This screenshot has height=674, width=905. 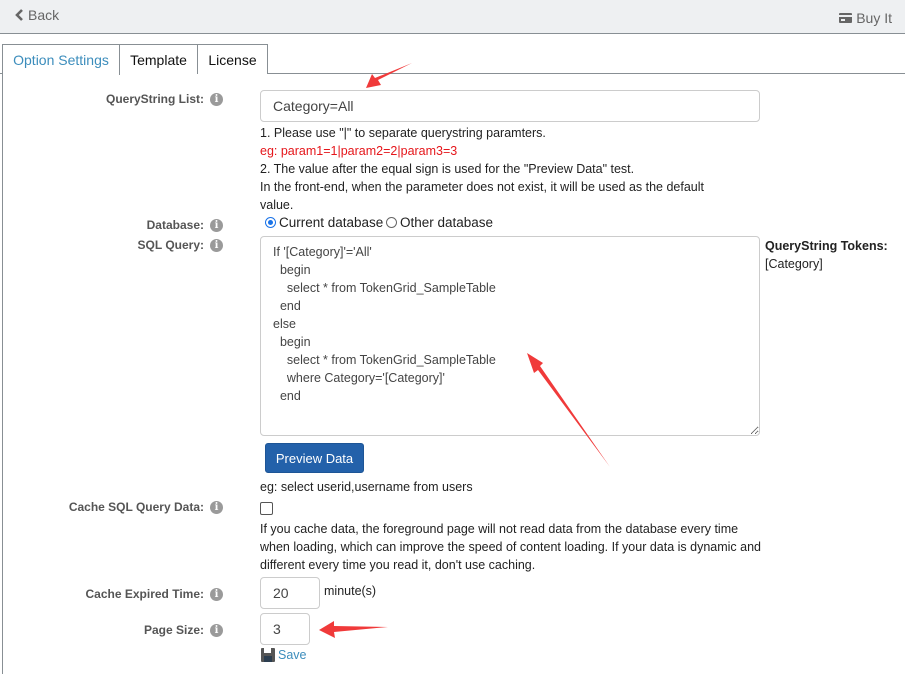 I want to click on querystring-help-example: eg: param1=1|param2=2|param3=3, so click(x=359, y=151).